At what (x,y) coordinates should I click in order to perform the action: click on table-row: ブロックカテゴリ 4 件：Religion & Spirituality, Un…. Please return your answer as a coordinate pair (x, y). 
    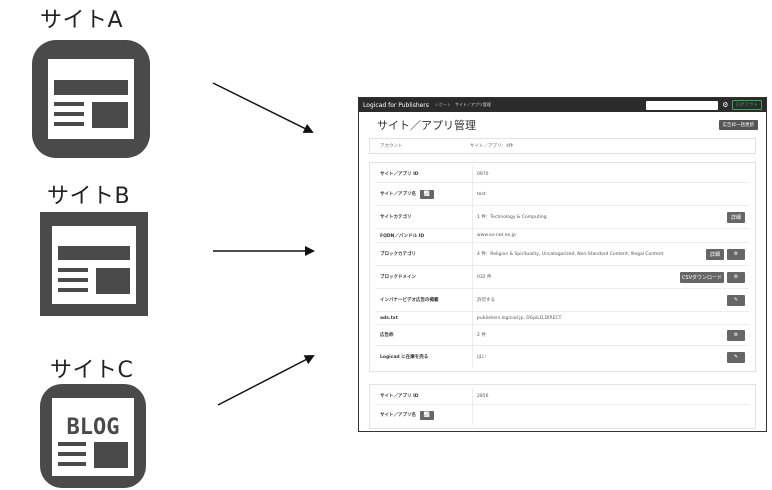
    Looking at the image, I should click on (562, 254).